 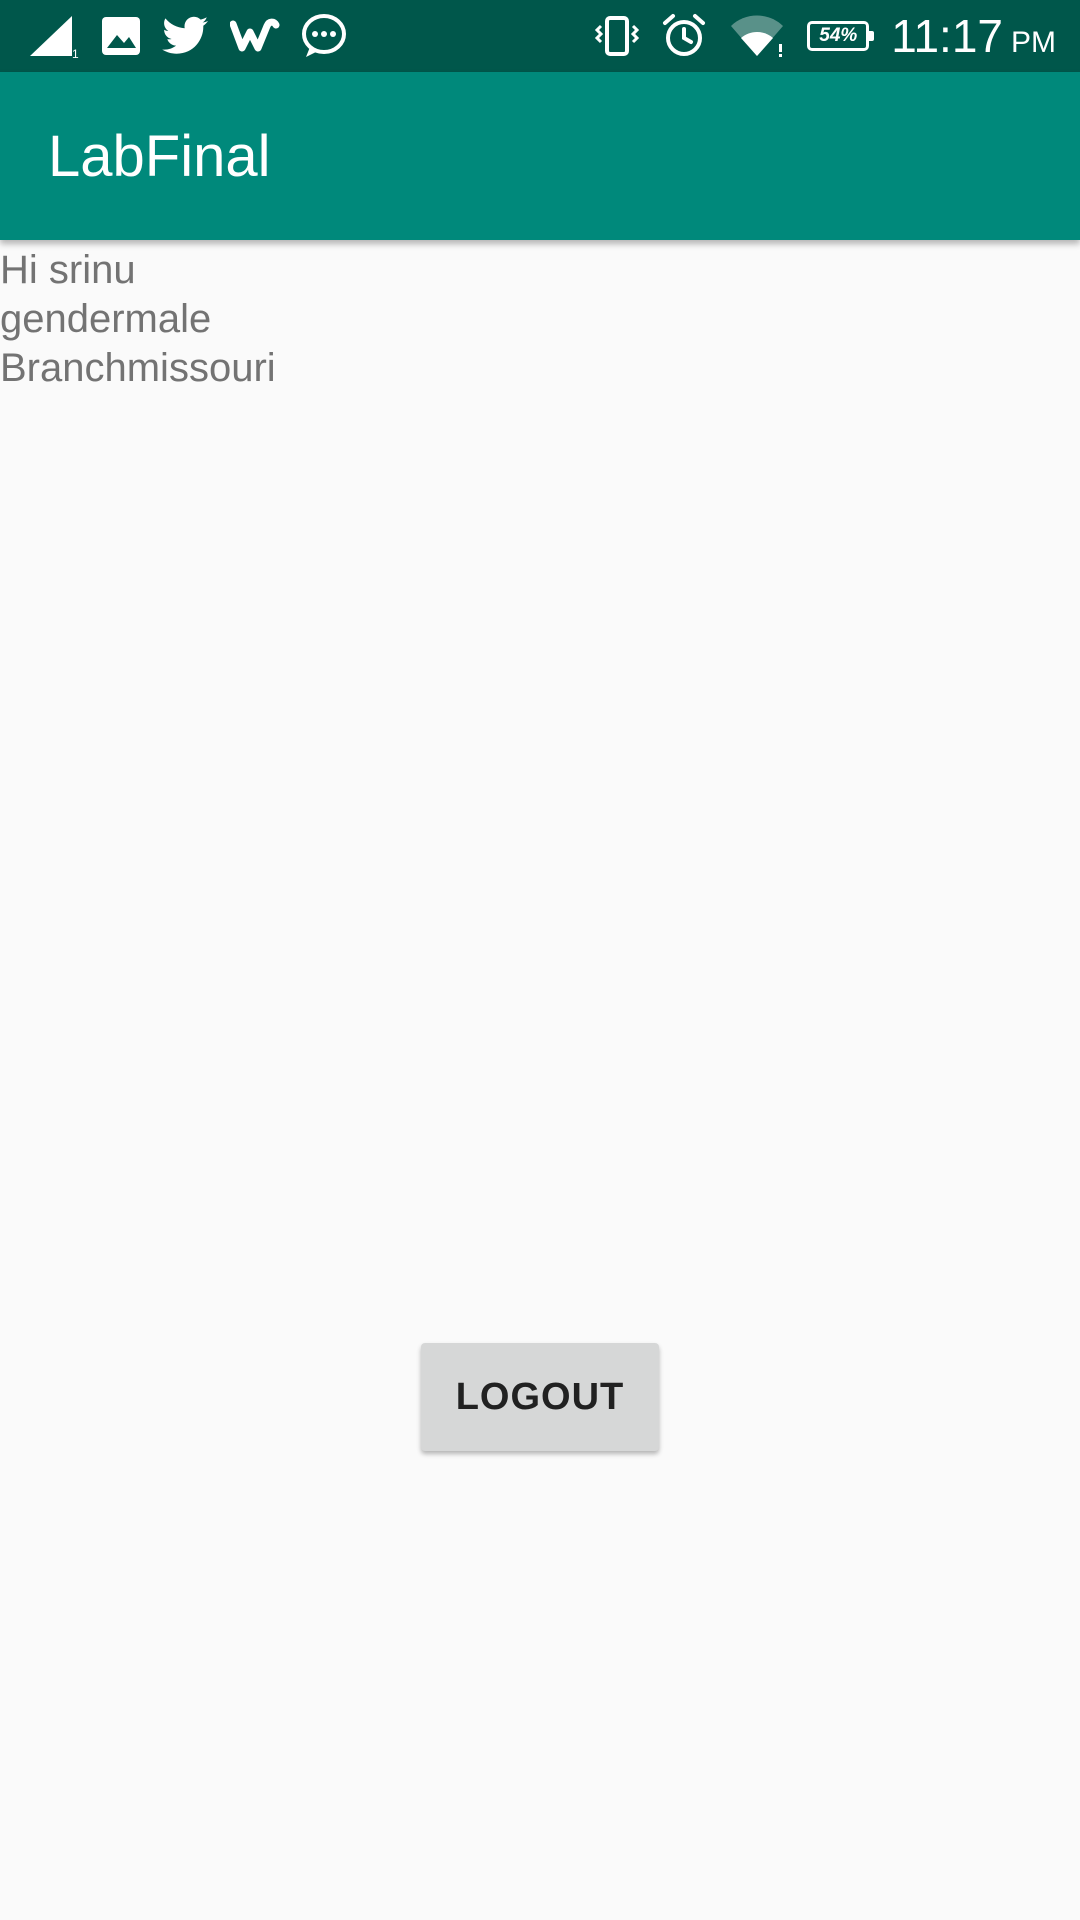 I want to click on status-right-icons: 54% 11:17 PM, so click(x=825, y=36).